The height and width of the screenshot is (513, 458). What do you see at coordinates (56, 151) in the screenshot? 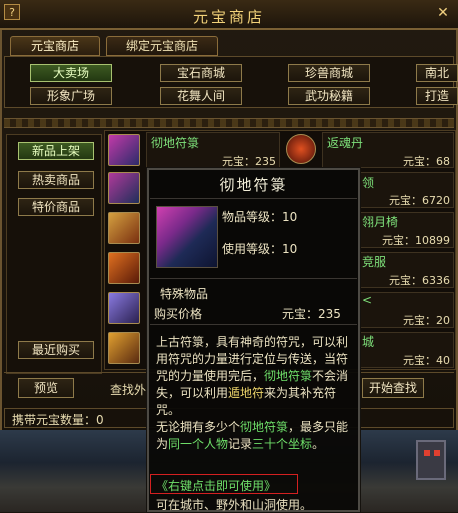
I see `sidebar-item-new: 新品上架` at bounding box center [56, 151].